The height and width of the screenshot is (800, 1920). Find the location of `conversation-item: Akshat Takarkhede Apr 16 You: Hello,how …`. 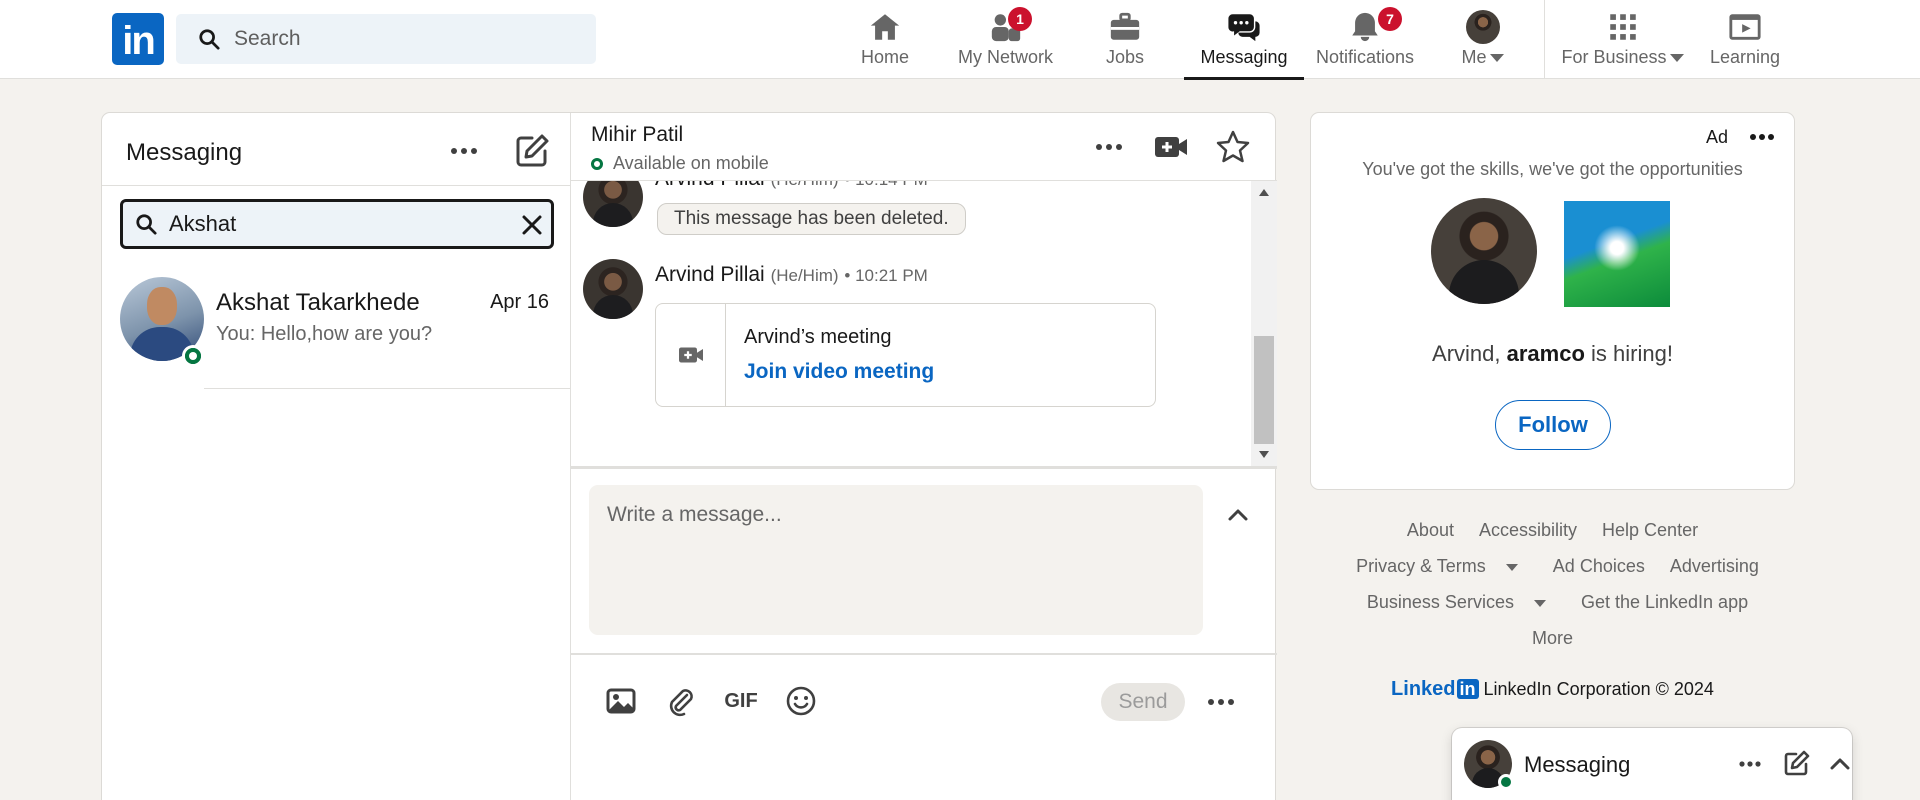

conversation-item: Akshat Takarkhede Apr 16 You: Hello,how … is located at coordinates (336, 325).